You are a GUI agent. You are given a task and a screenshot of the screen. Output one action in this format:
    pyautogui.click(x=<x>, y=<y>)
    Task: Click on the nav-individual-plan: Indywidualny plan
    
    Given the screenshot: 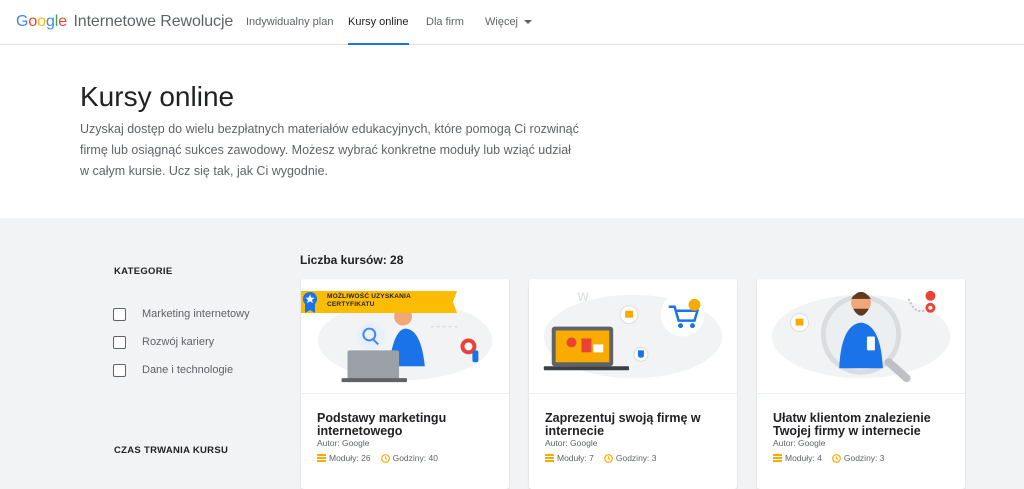 What is the action you would take?
    pyautogui.click(x=289, y=22)
    